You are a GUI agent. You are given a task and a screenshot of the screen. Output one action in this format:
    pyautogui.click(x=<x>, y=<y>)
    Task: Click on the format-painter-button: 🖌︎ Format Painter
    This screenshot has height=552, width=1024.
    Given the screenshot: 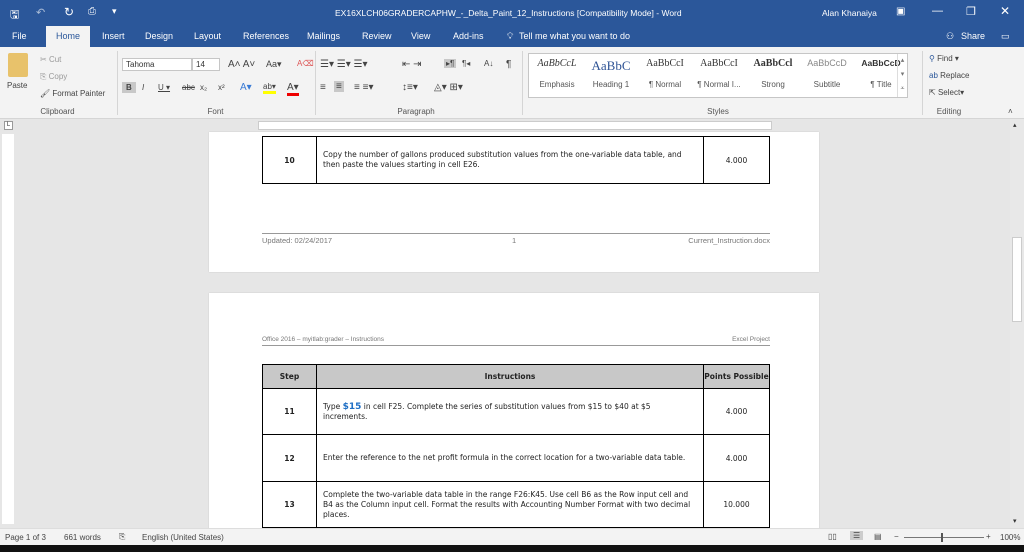 What is the action you would take?
    pyautogui.click(x=72, y=93)
    